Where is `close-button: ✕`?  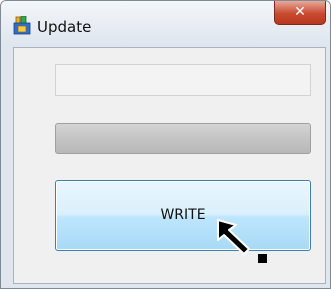 close-button: ✕ is located at coordinates (300, 13).